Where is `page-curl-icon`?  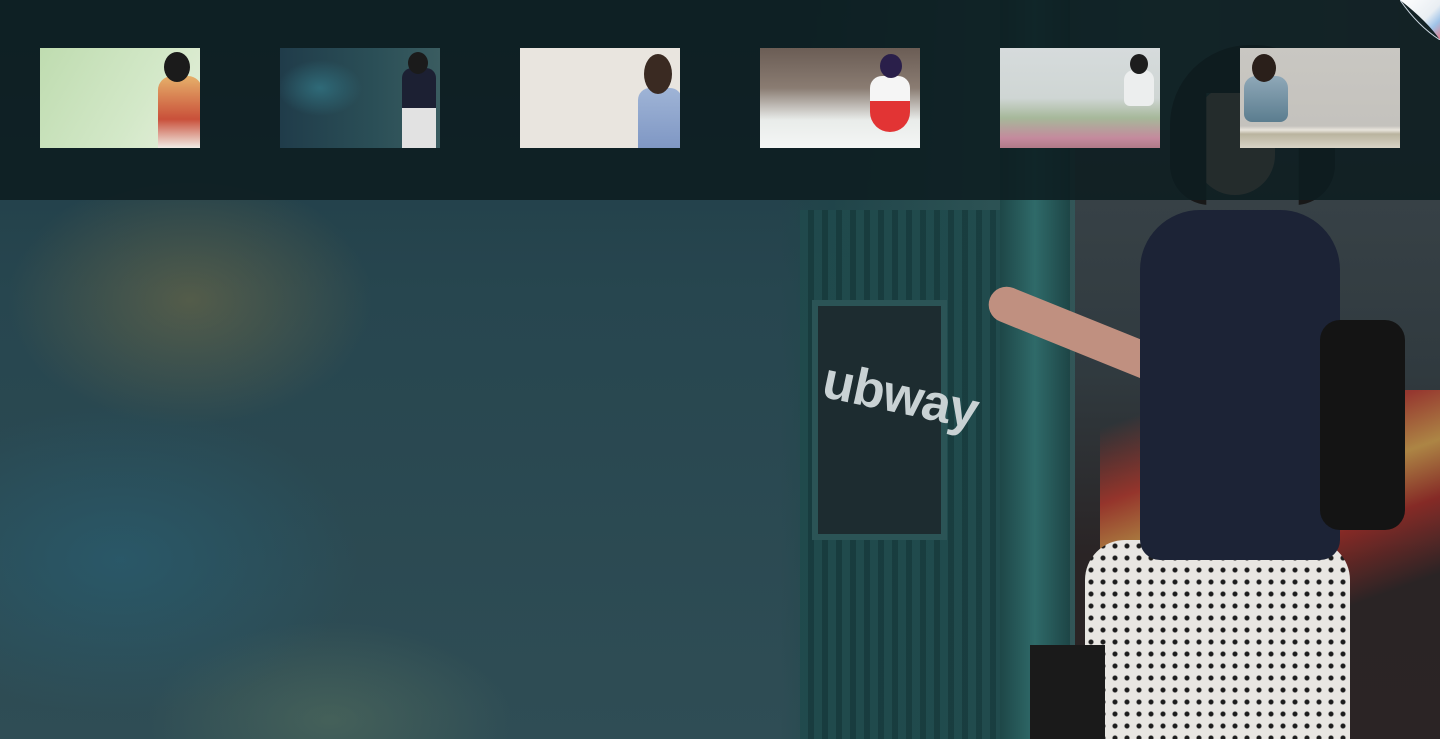 page-curl-icon is located at coordinates (1420, 20).